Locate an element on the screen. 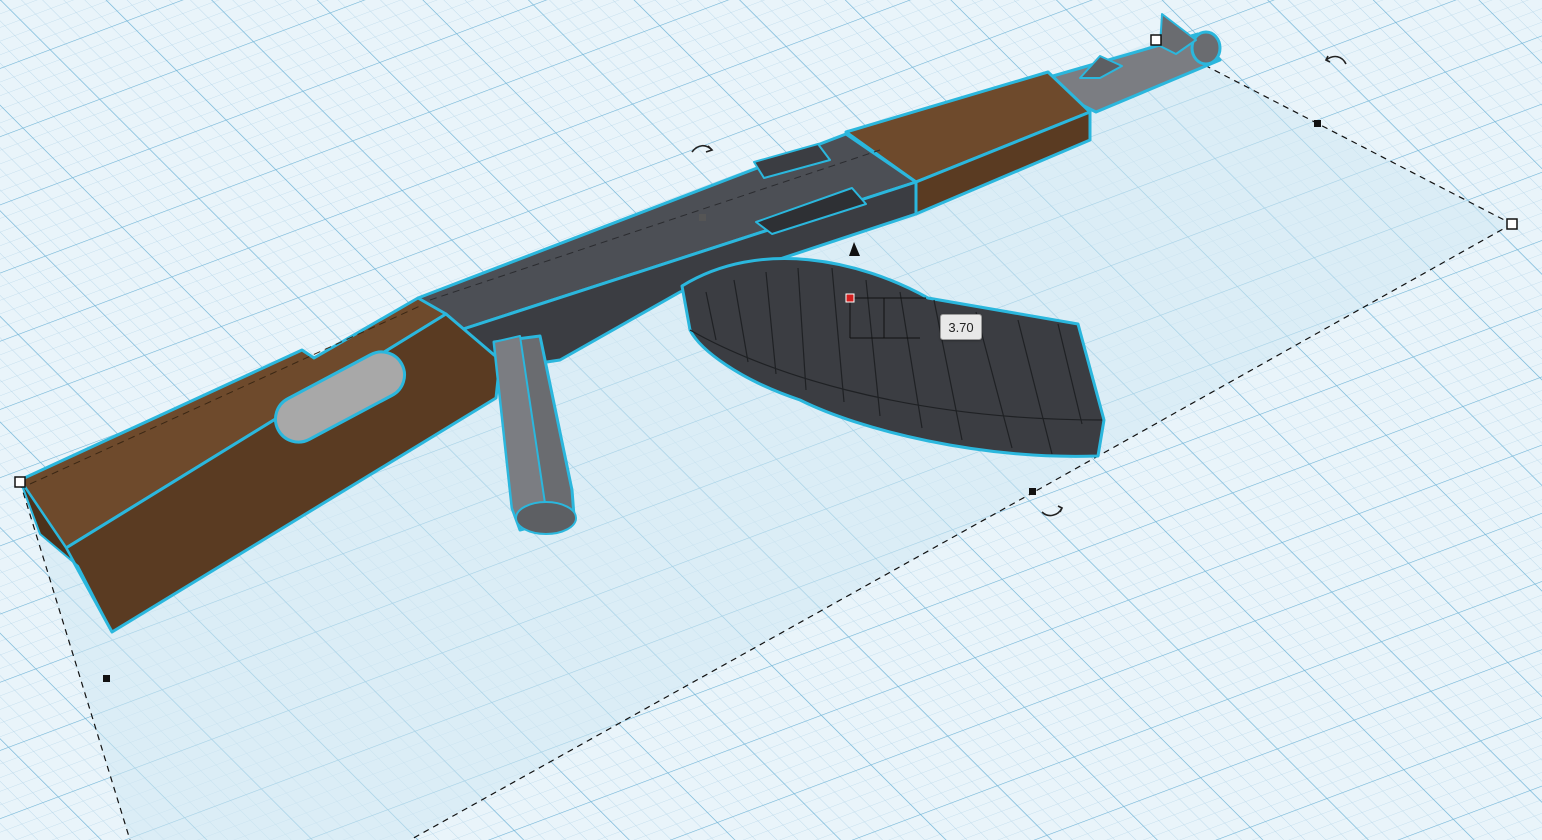  height-handle-marker is located at coordinates (850, 298).